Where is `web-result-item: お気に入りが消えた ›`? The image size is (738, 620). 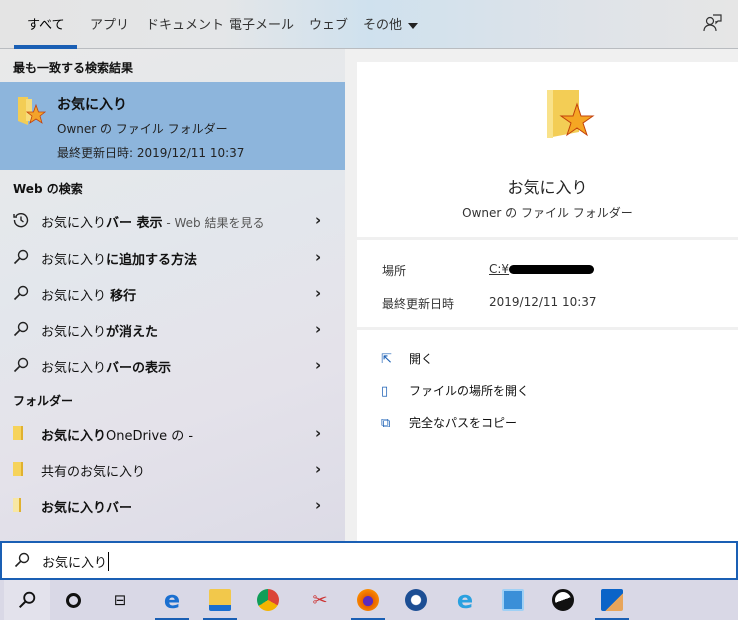 web-result-item: お気に入りが消えた › is located at coordinates (172, 329).